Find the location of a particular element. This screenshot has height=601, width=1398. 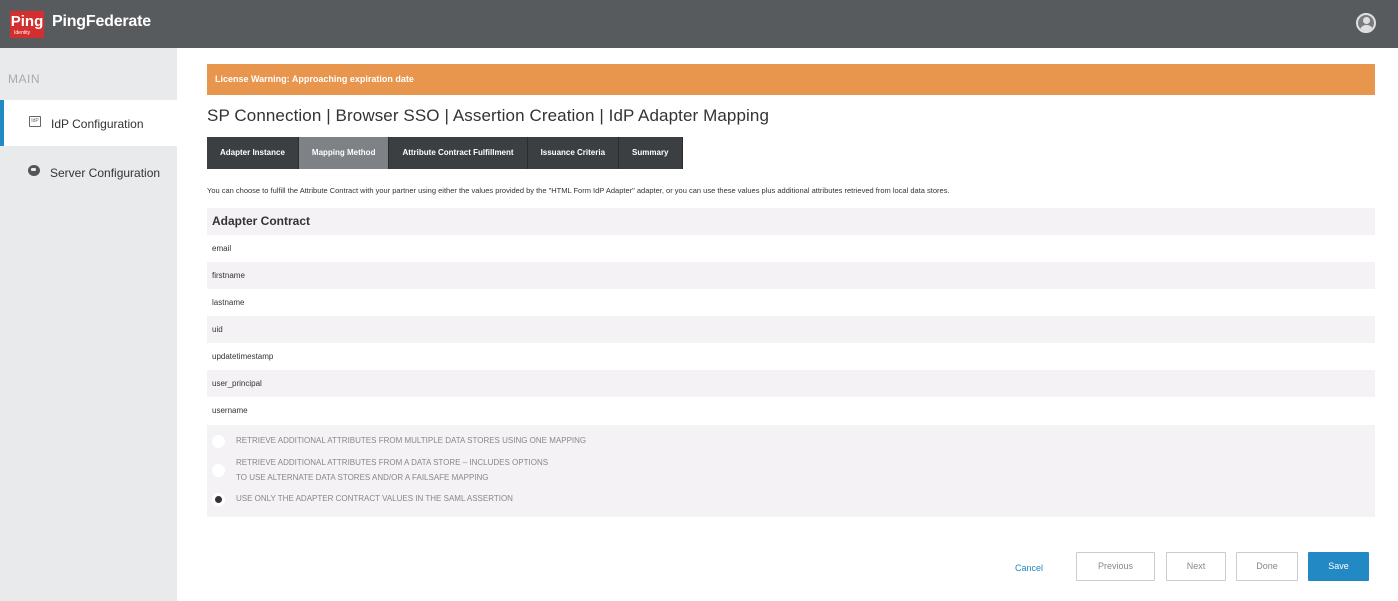

ping-logo: Ping Identity is located at coordinates (27, 24).